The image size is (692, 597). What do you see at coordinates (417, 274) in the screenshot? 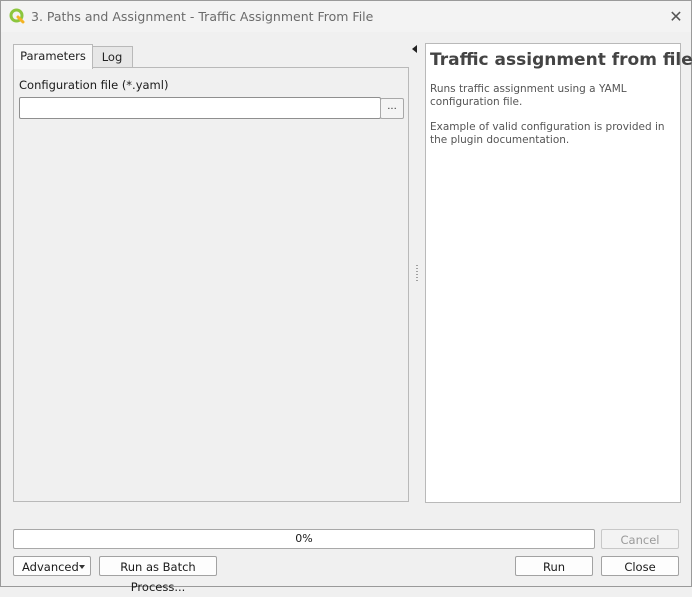
I see `splitter-handle-icon` at bounding box center [417, 274].